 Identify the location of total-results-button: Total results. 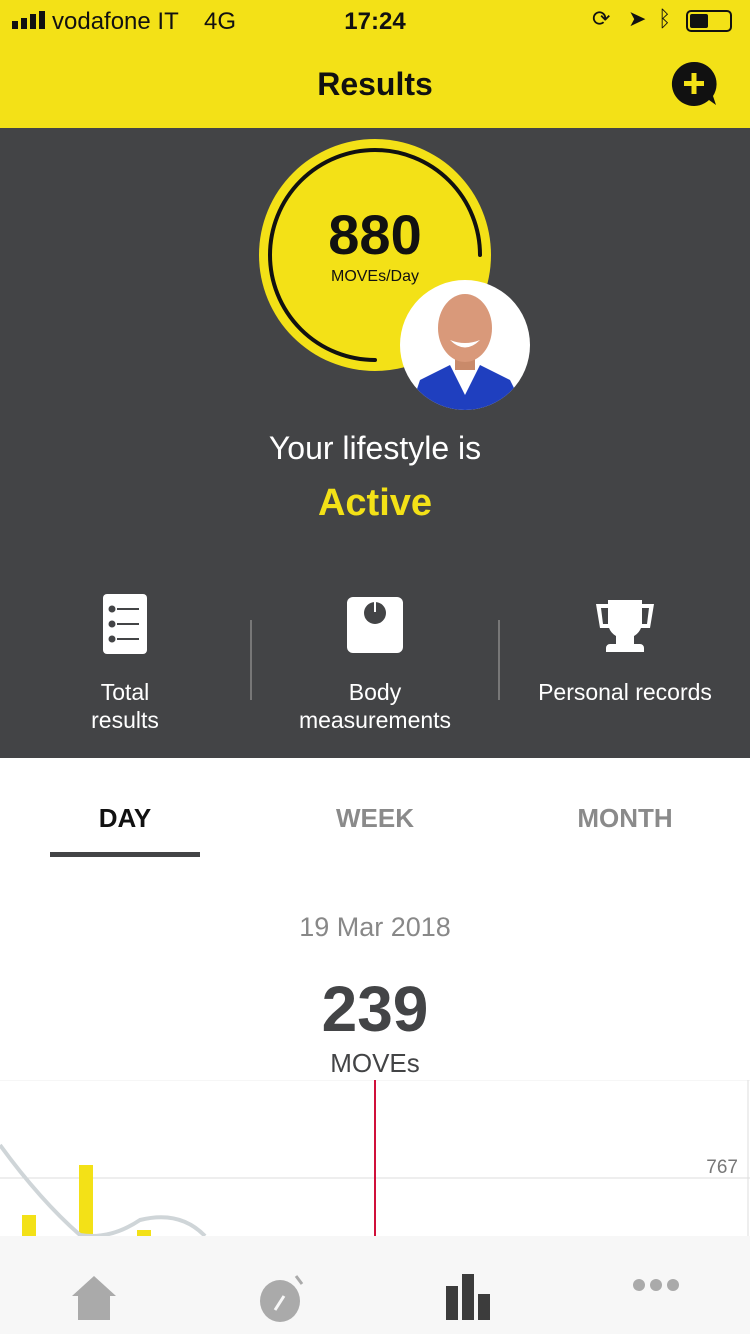
(125, 665).